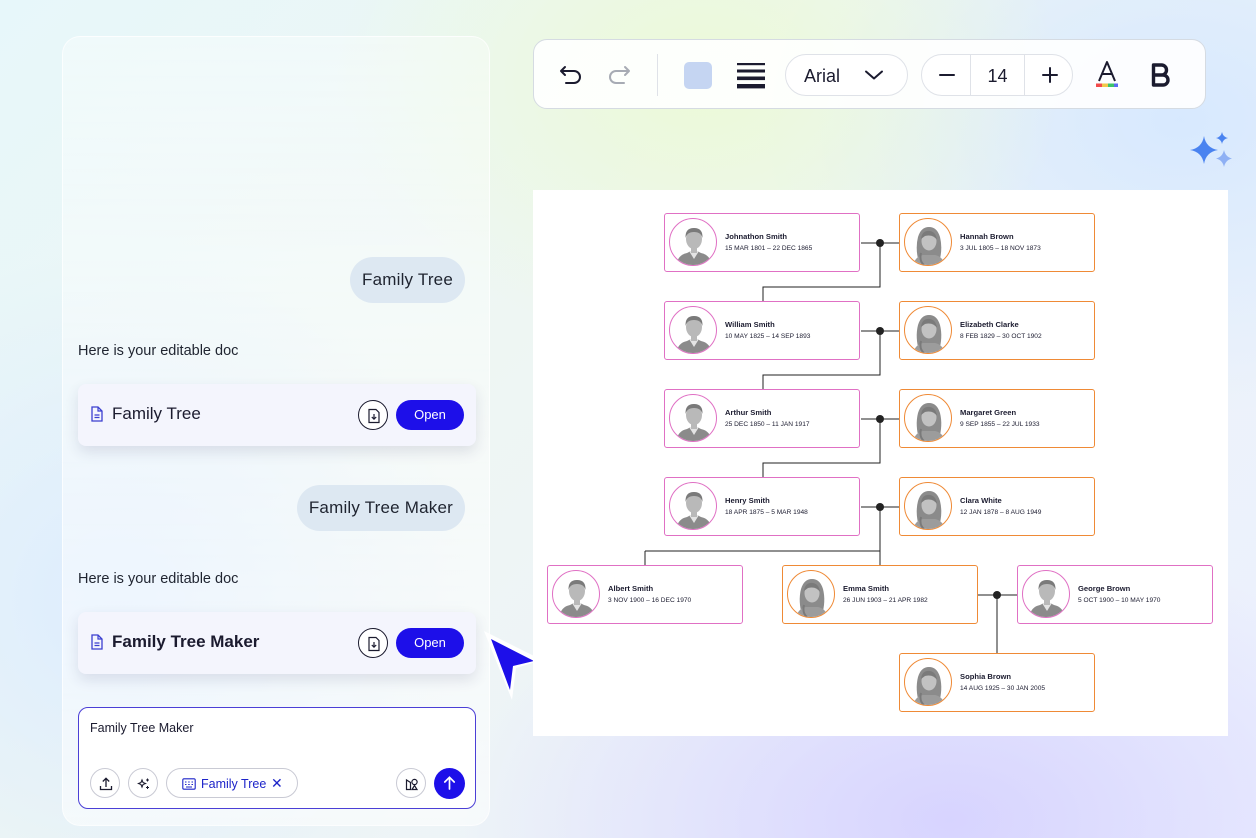 Image resolution: width=1256 pixels, height=838 pixels. I want to click on person-name: Margaret Green, so click(988, 412).